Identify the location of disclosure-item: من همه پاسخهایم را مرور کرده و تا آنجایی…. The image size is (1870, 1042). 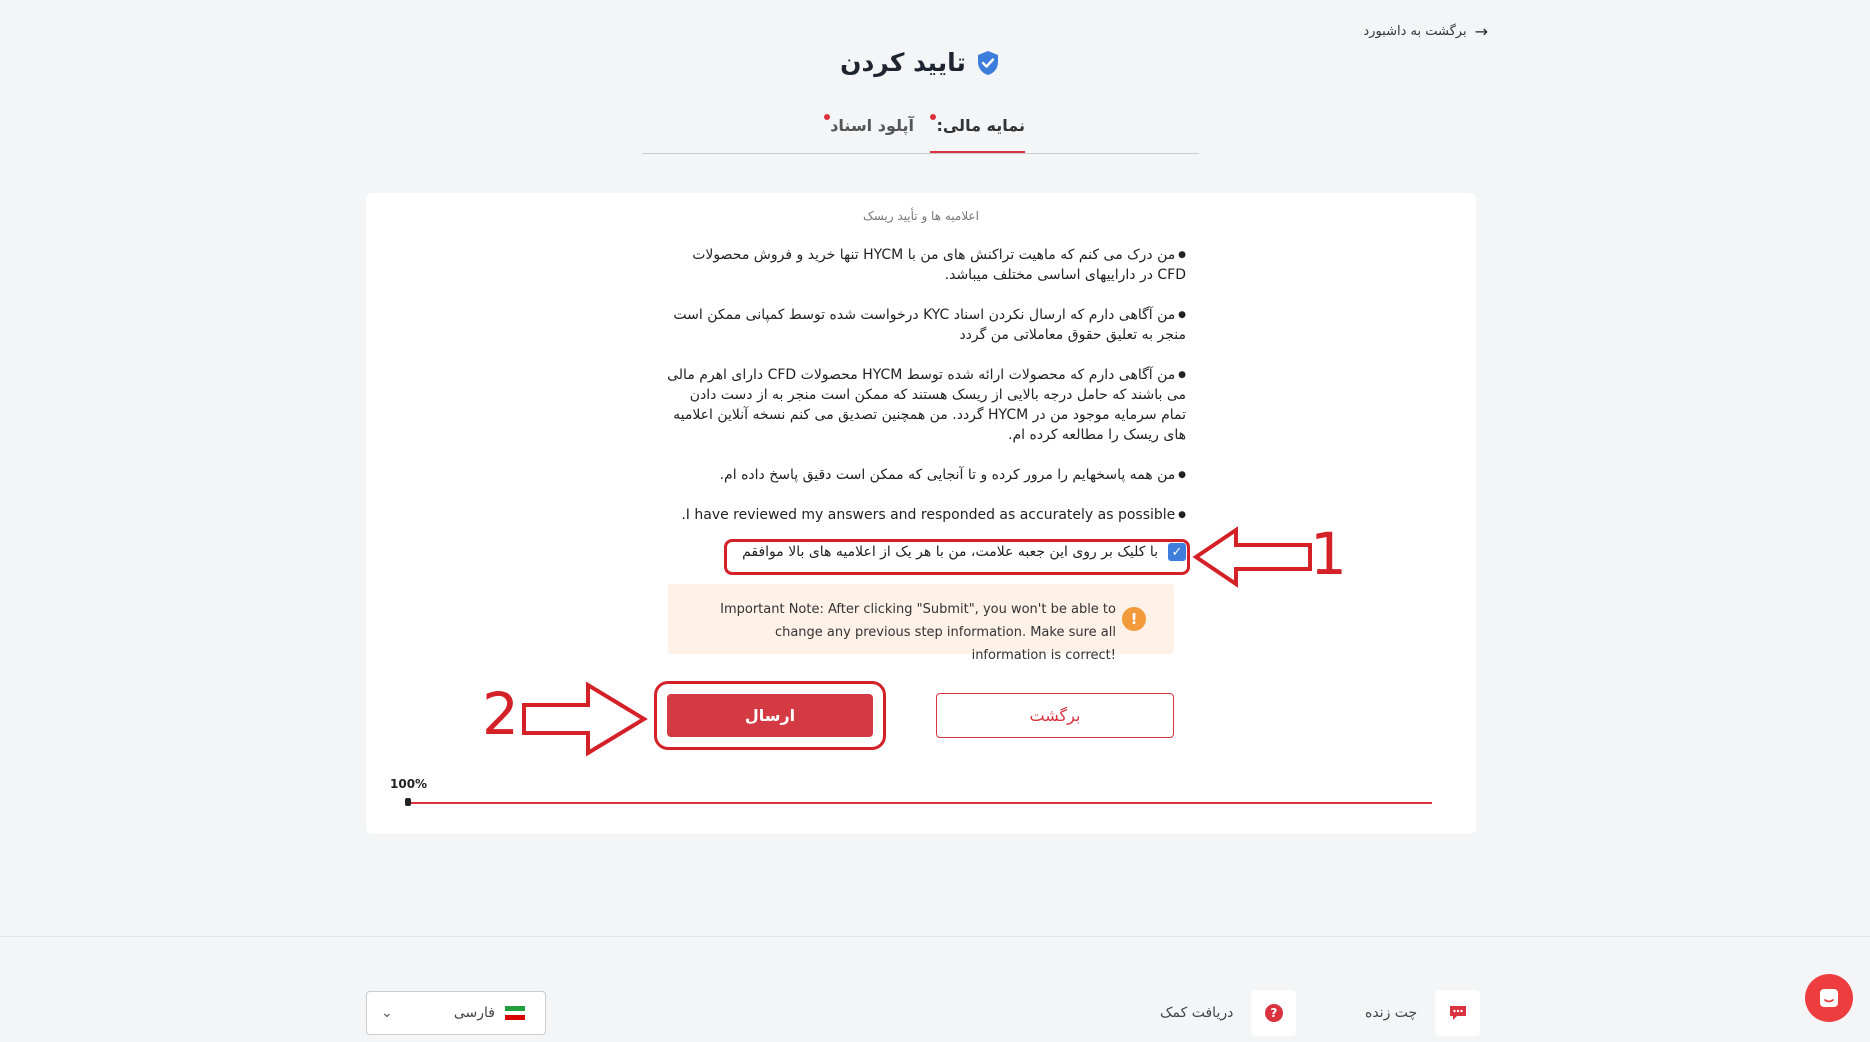
(926, 475).